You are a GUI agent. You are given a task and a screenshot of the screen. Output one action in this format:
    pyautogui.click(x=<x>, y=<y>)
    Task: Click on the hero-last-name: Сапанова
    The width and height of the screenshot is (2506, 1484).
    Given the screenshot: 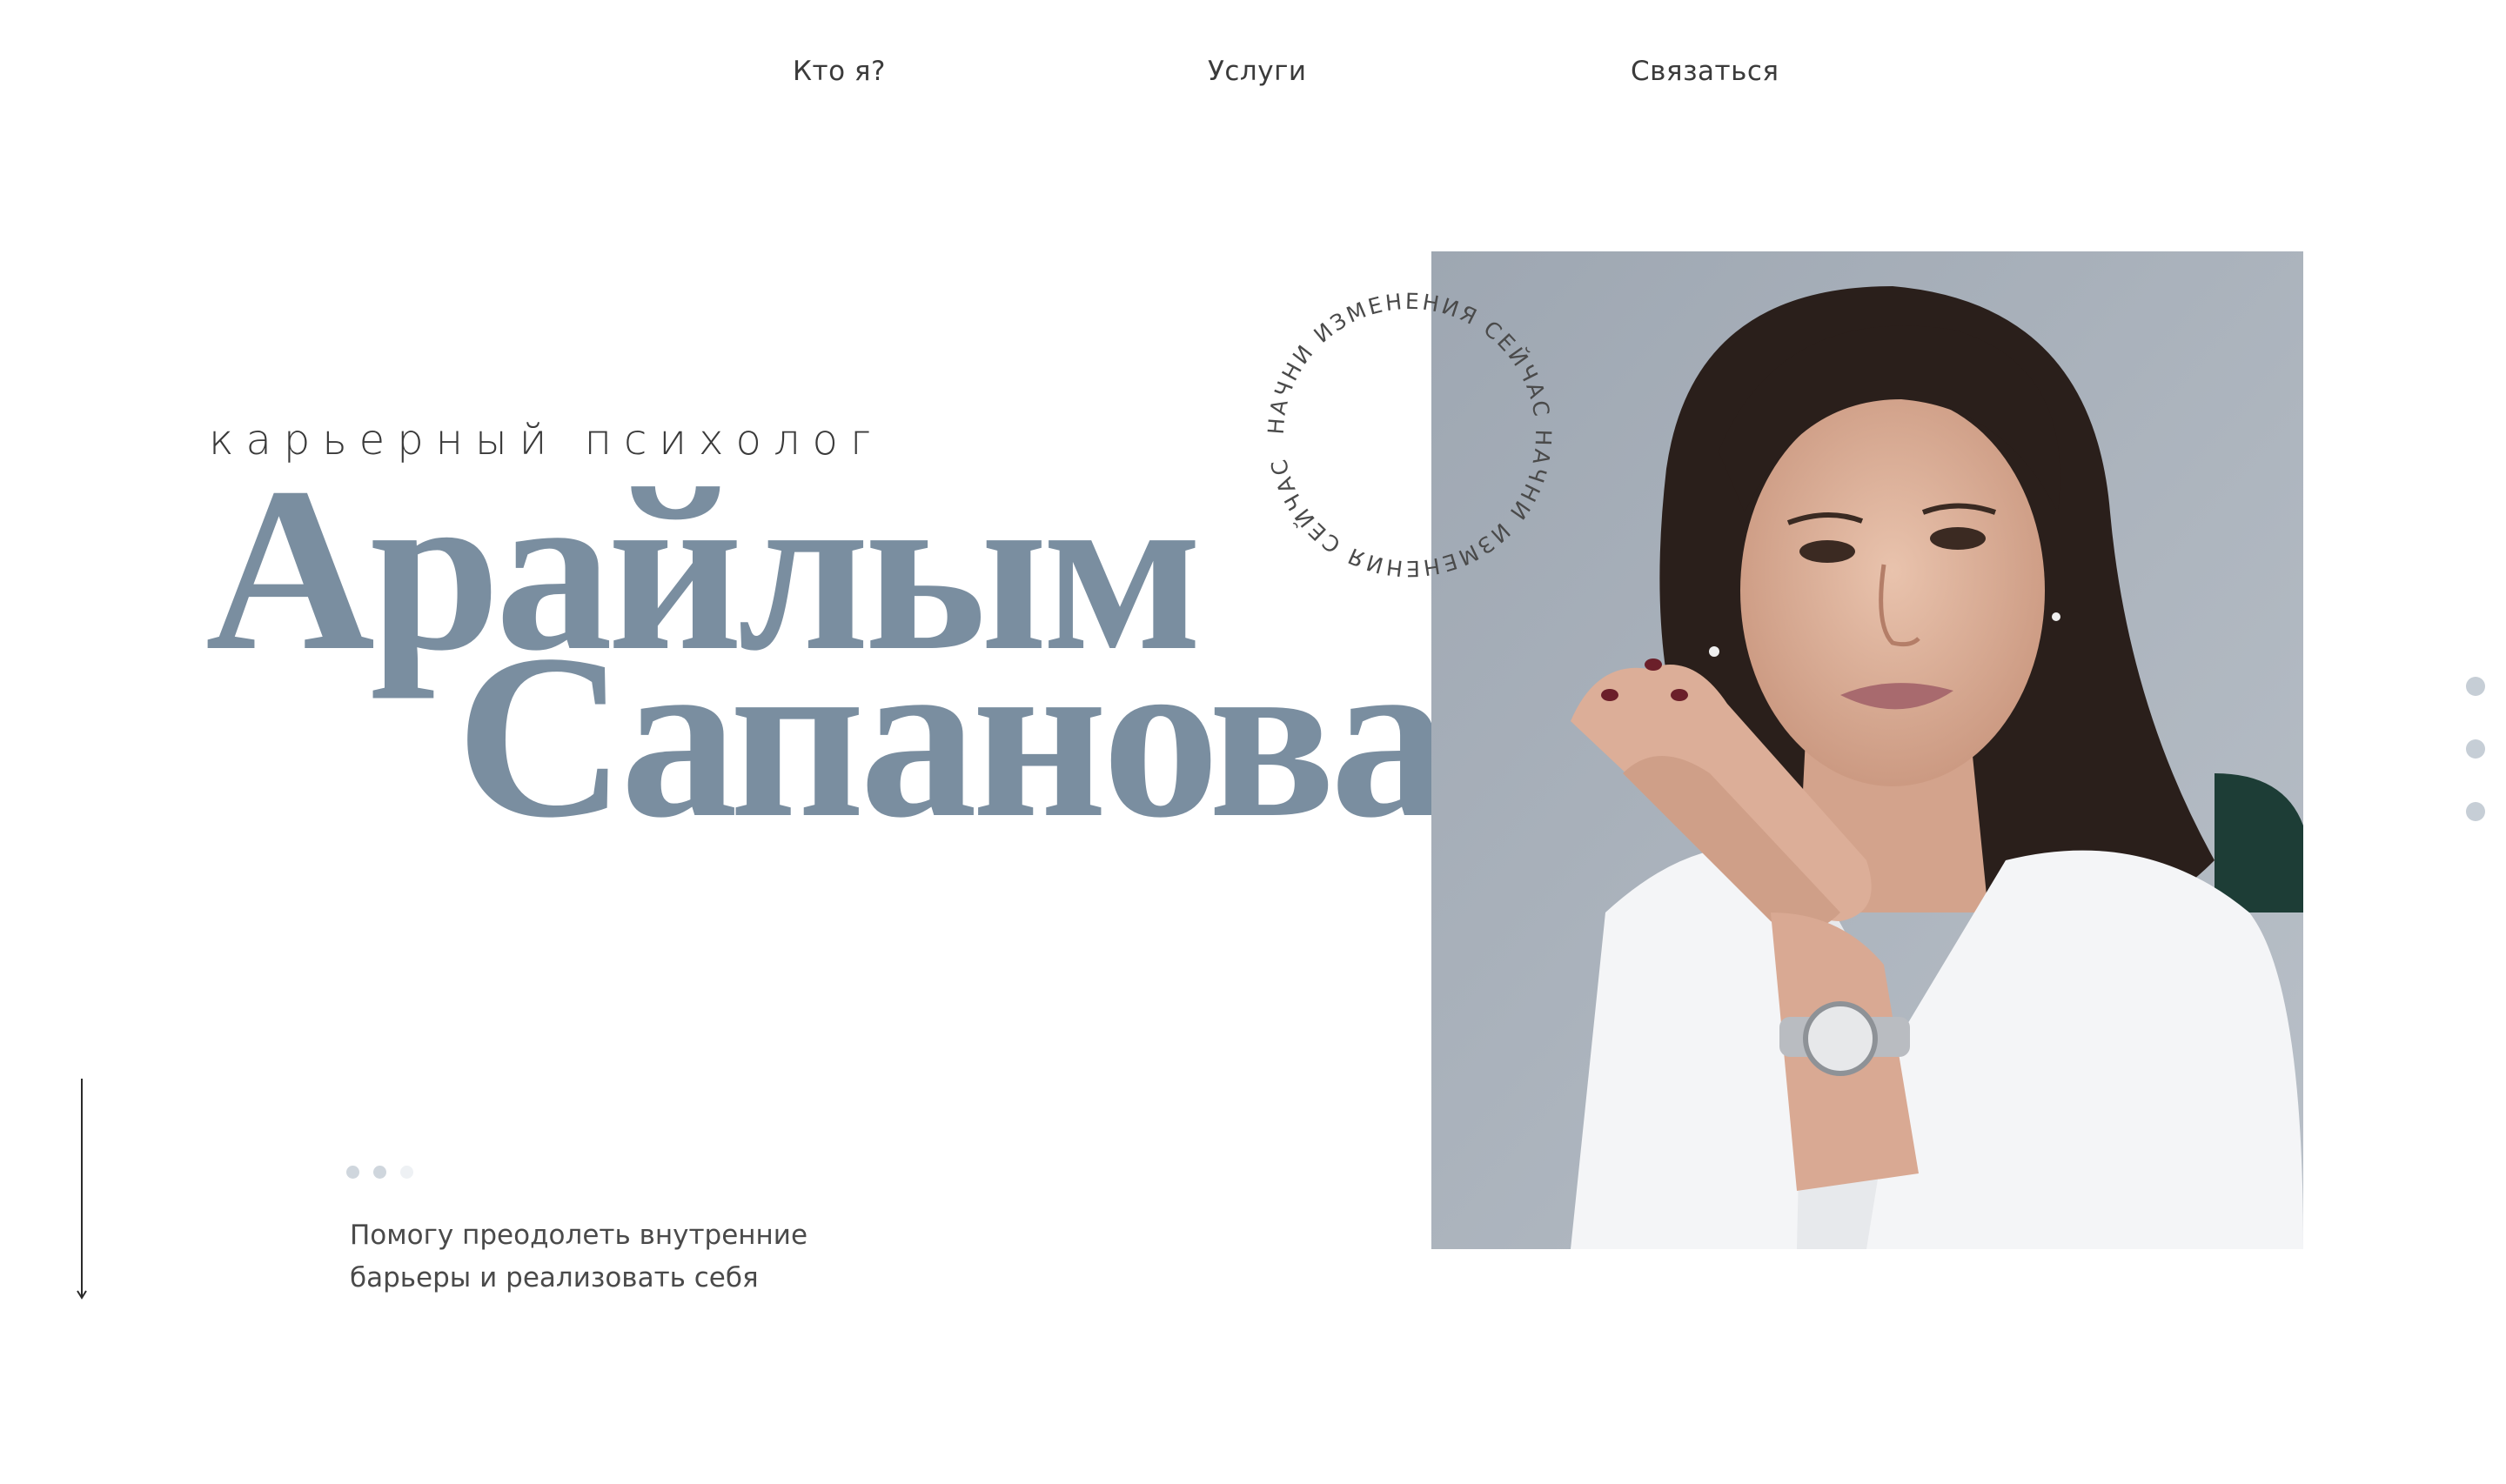 What is the action you would take?
    pyautogui.click(x=952, y=736)
    